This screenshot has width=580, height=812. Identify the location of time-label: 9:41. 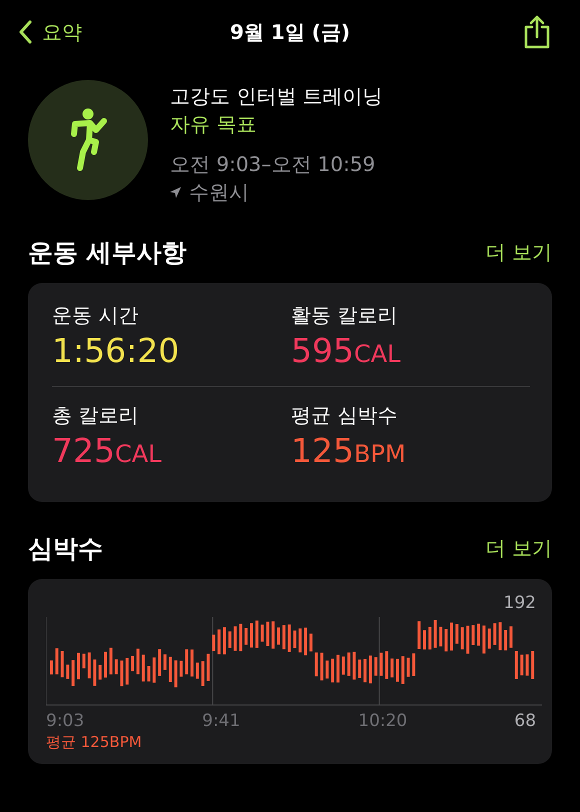
(222, 721).